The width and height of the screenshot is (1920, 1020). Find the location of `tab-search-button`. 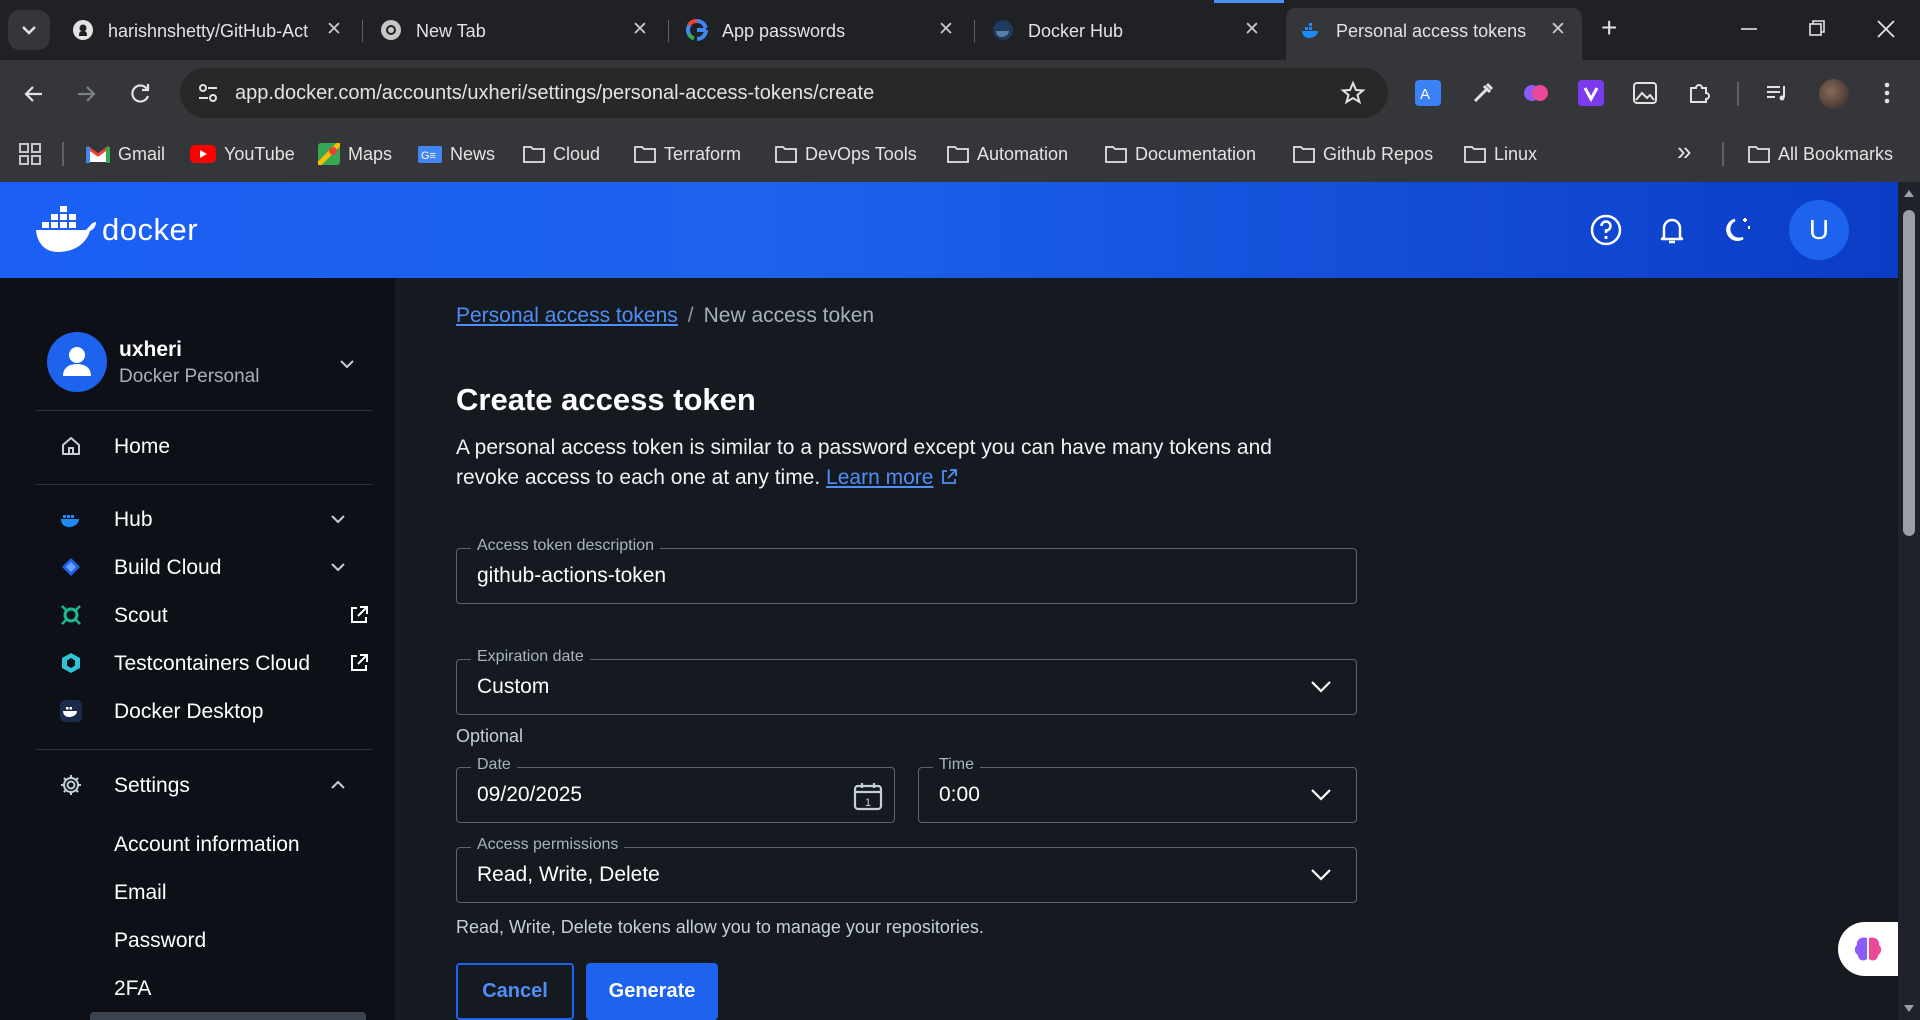

tab-search-button is located at coordinates (29, 30).